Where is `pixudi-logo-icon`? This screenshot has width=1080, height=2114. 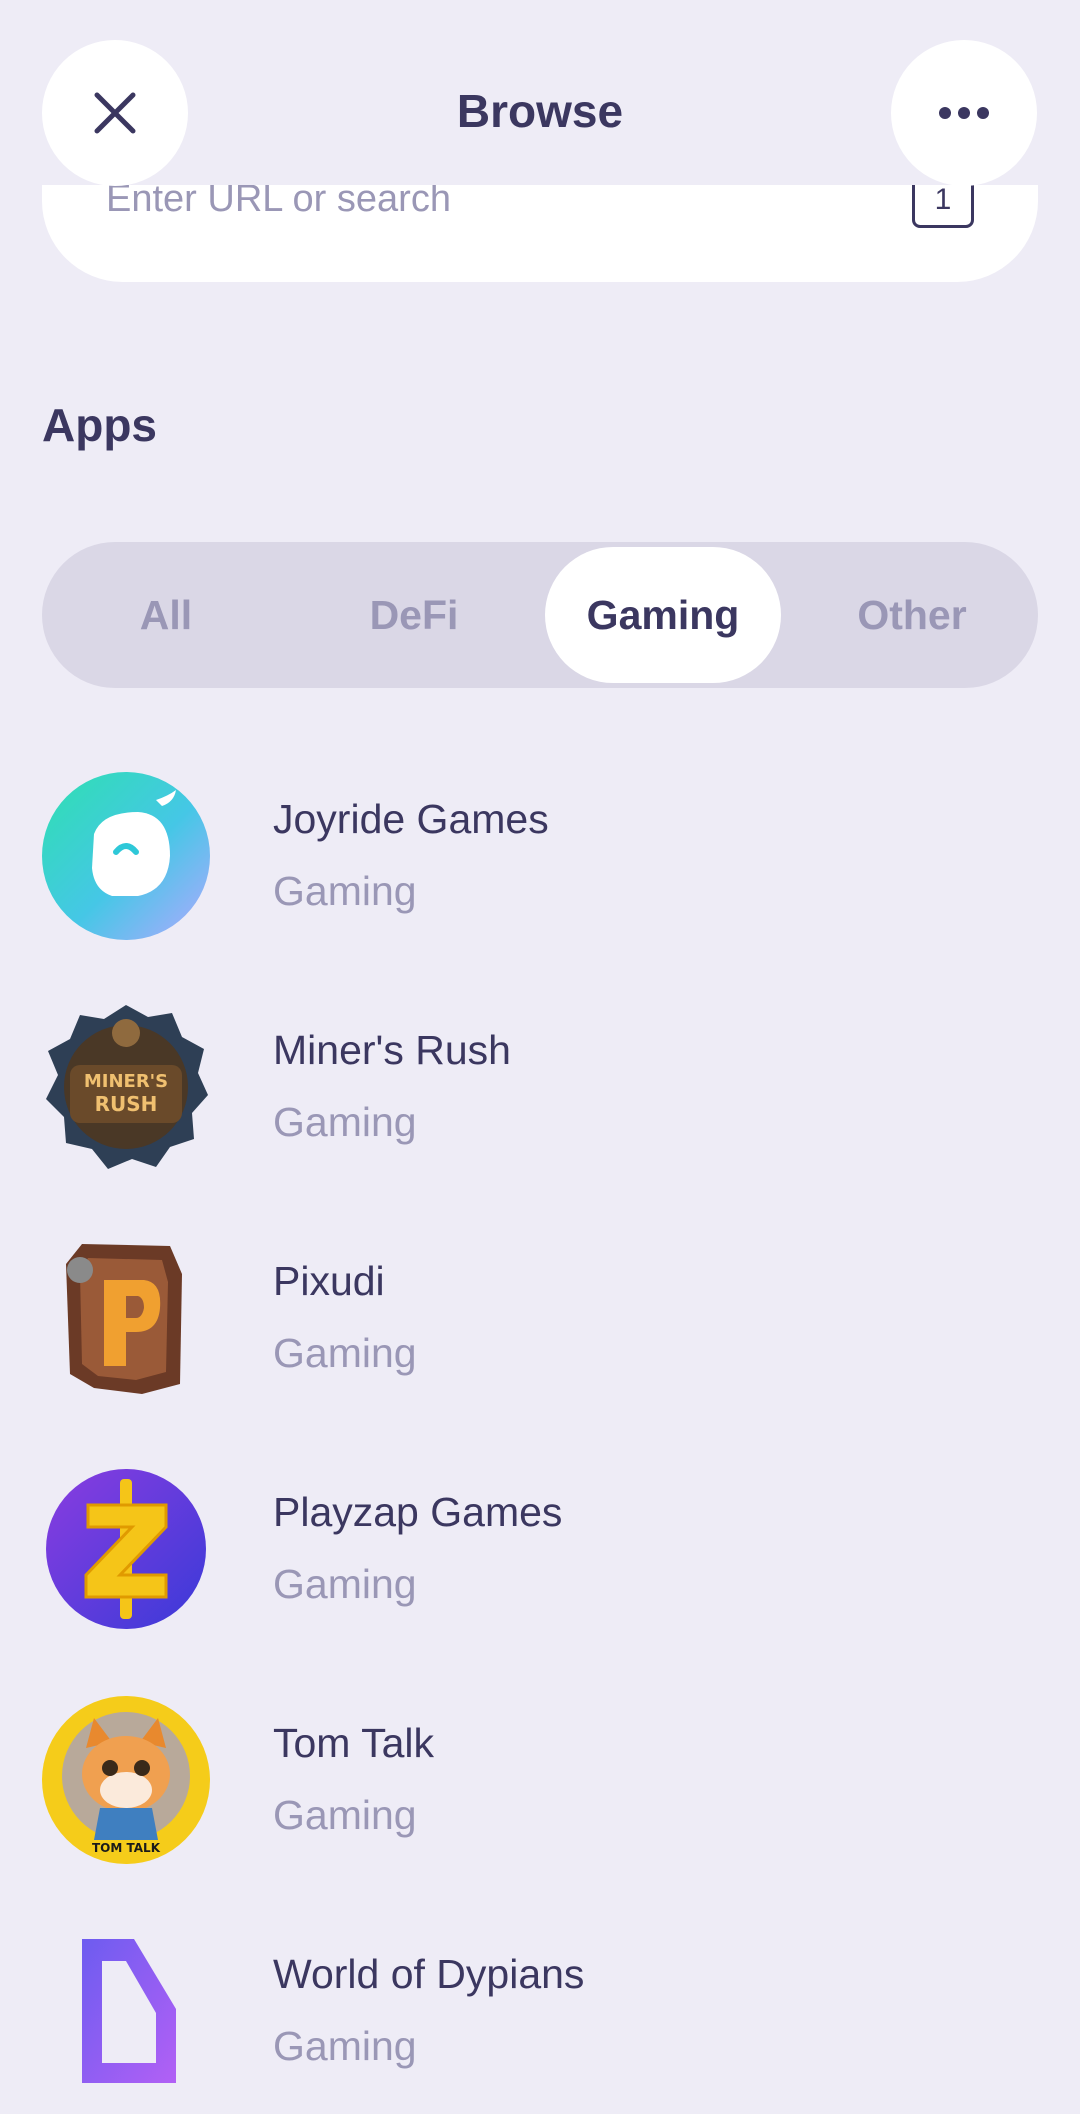 pixudi-logo-icon is located at coordinates (126, 1318).